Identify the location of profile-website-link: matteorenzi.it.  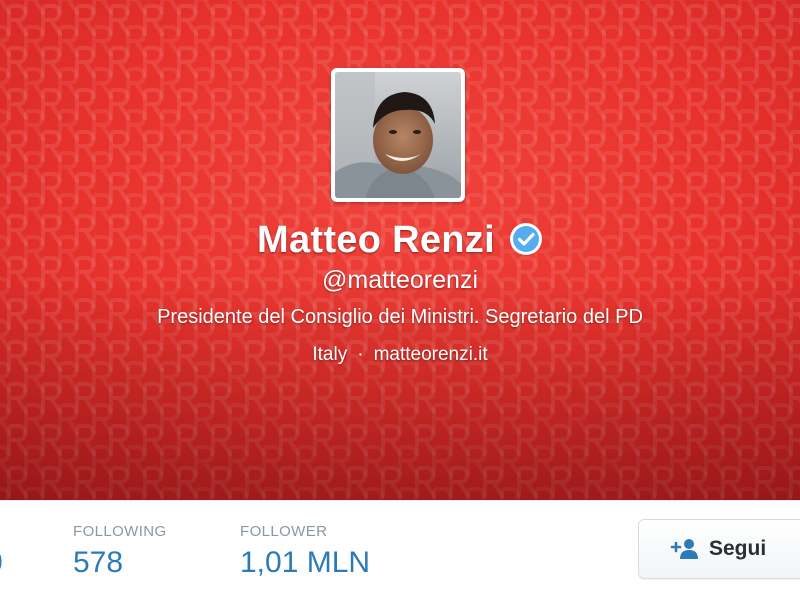
(431, 355).